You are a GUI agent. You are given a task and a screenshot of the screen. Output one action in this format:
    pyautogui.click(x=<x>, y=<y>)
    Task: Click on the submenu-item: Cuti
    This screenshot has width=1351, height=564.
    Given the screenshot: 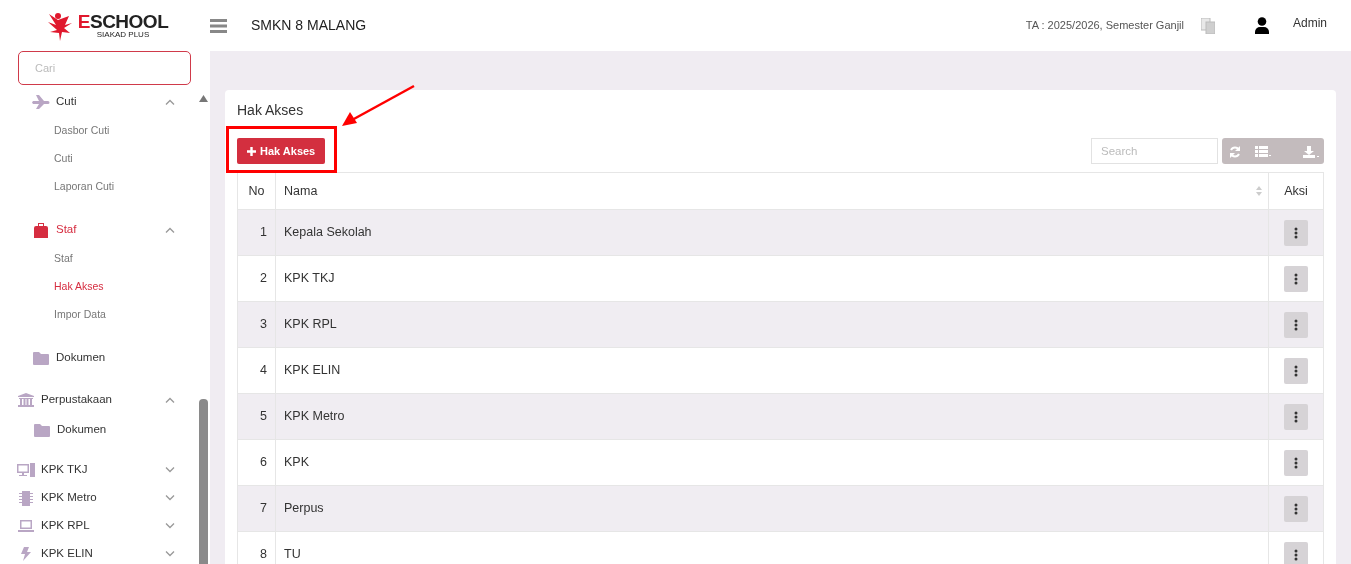 What is the action you would take?
    pyautogui.click(x=98, y=159)
    